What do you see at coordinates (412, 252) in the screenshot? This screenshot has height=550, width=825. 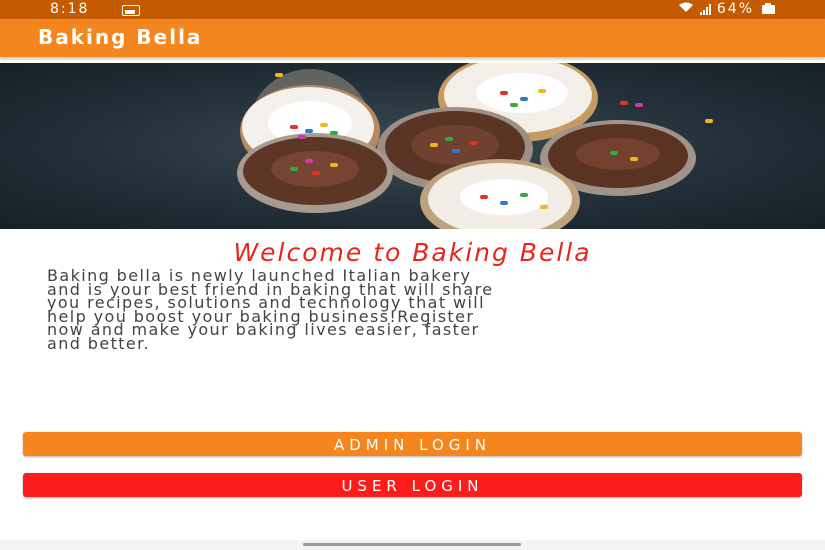 I see `welcome-title: Welcome to Baking Bella` at bounding box center [412, 252].